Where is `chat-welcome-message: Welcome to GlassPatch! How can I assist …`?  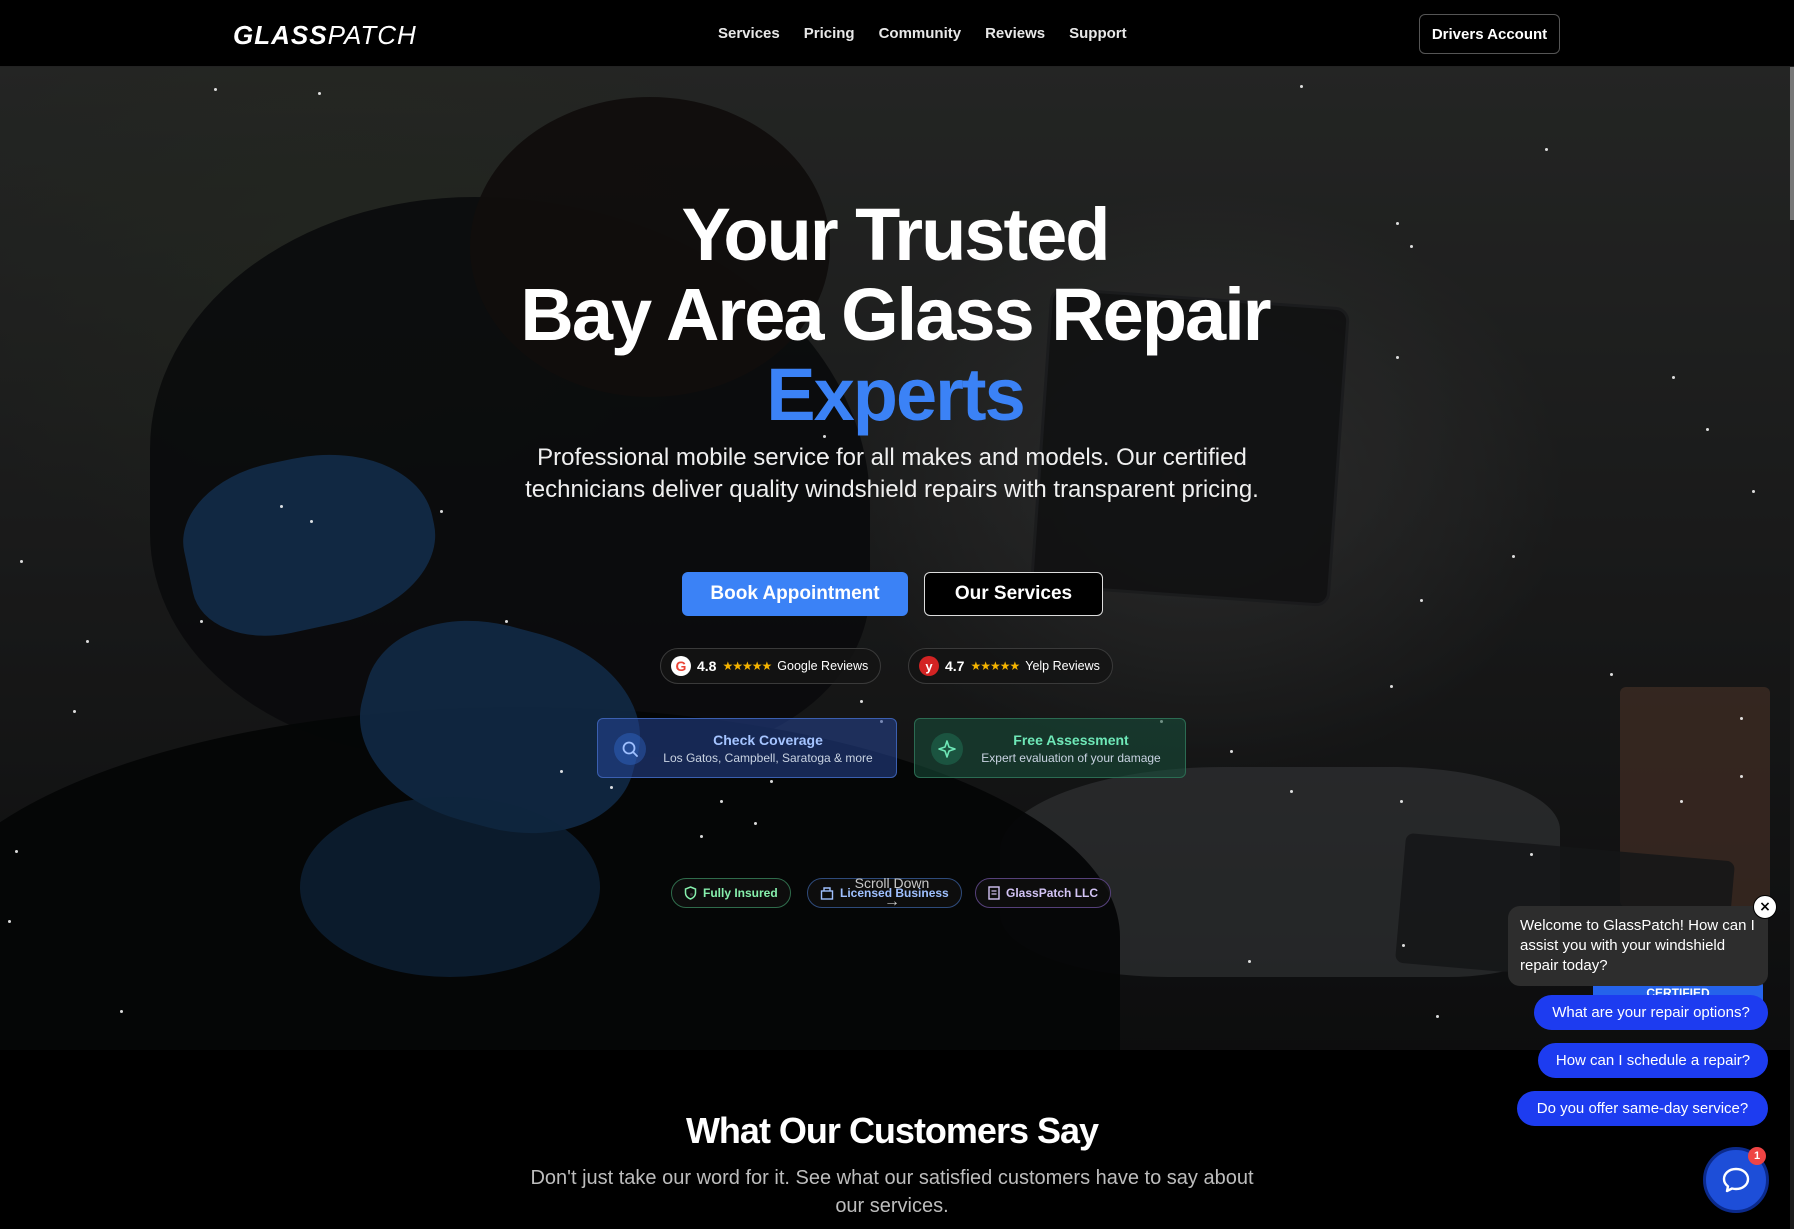 chat-welcome-message: Welcome to GlassPatch! How can I assist … is located at coordinates (1638, 946).